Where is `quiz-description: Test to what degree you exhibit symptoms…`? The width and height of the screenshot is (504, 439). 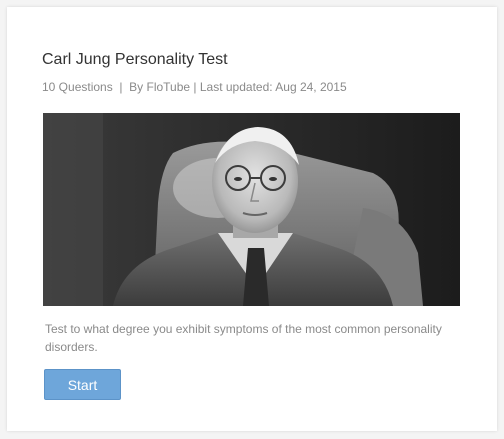
quiz-description: Test to what degree you exhibit symptoms… is located at coordinates (243, 338).